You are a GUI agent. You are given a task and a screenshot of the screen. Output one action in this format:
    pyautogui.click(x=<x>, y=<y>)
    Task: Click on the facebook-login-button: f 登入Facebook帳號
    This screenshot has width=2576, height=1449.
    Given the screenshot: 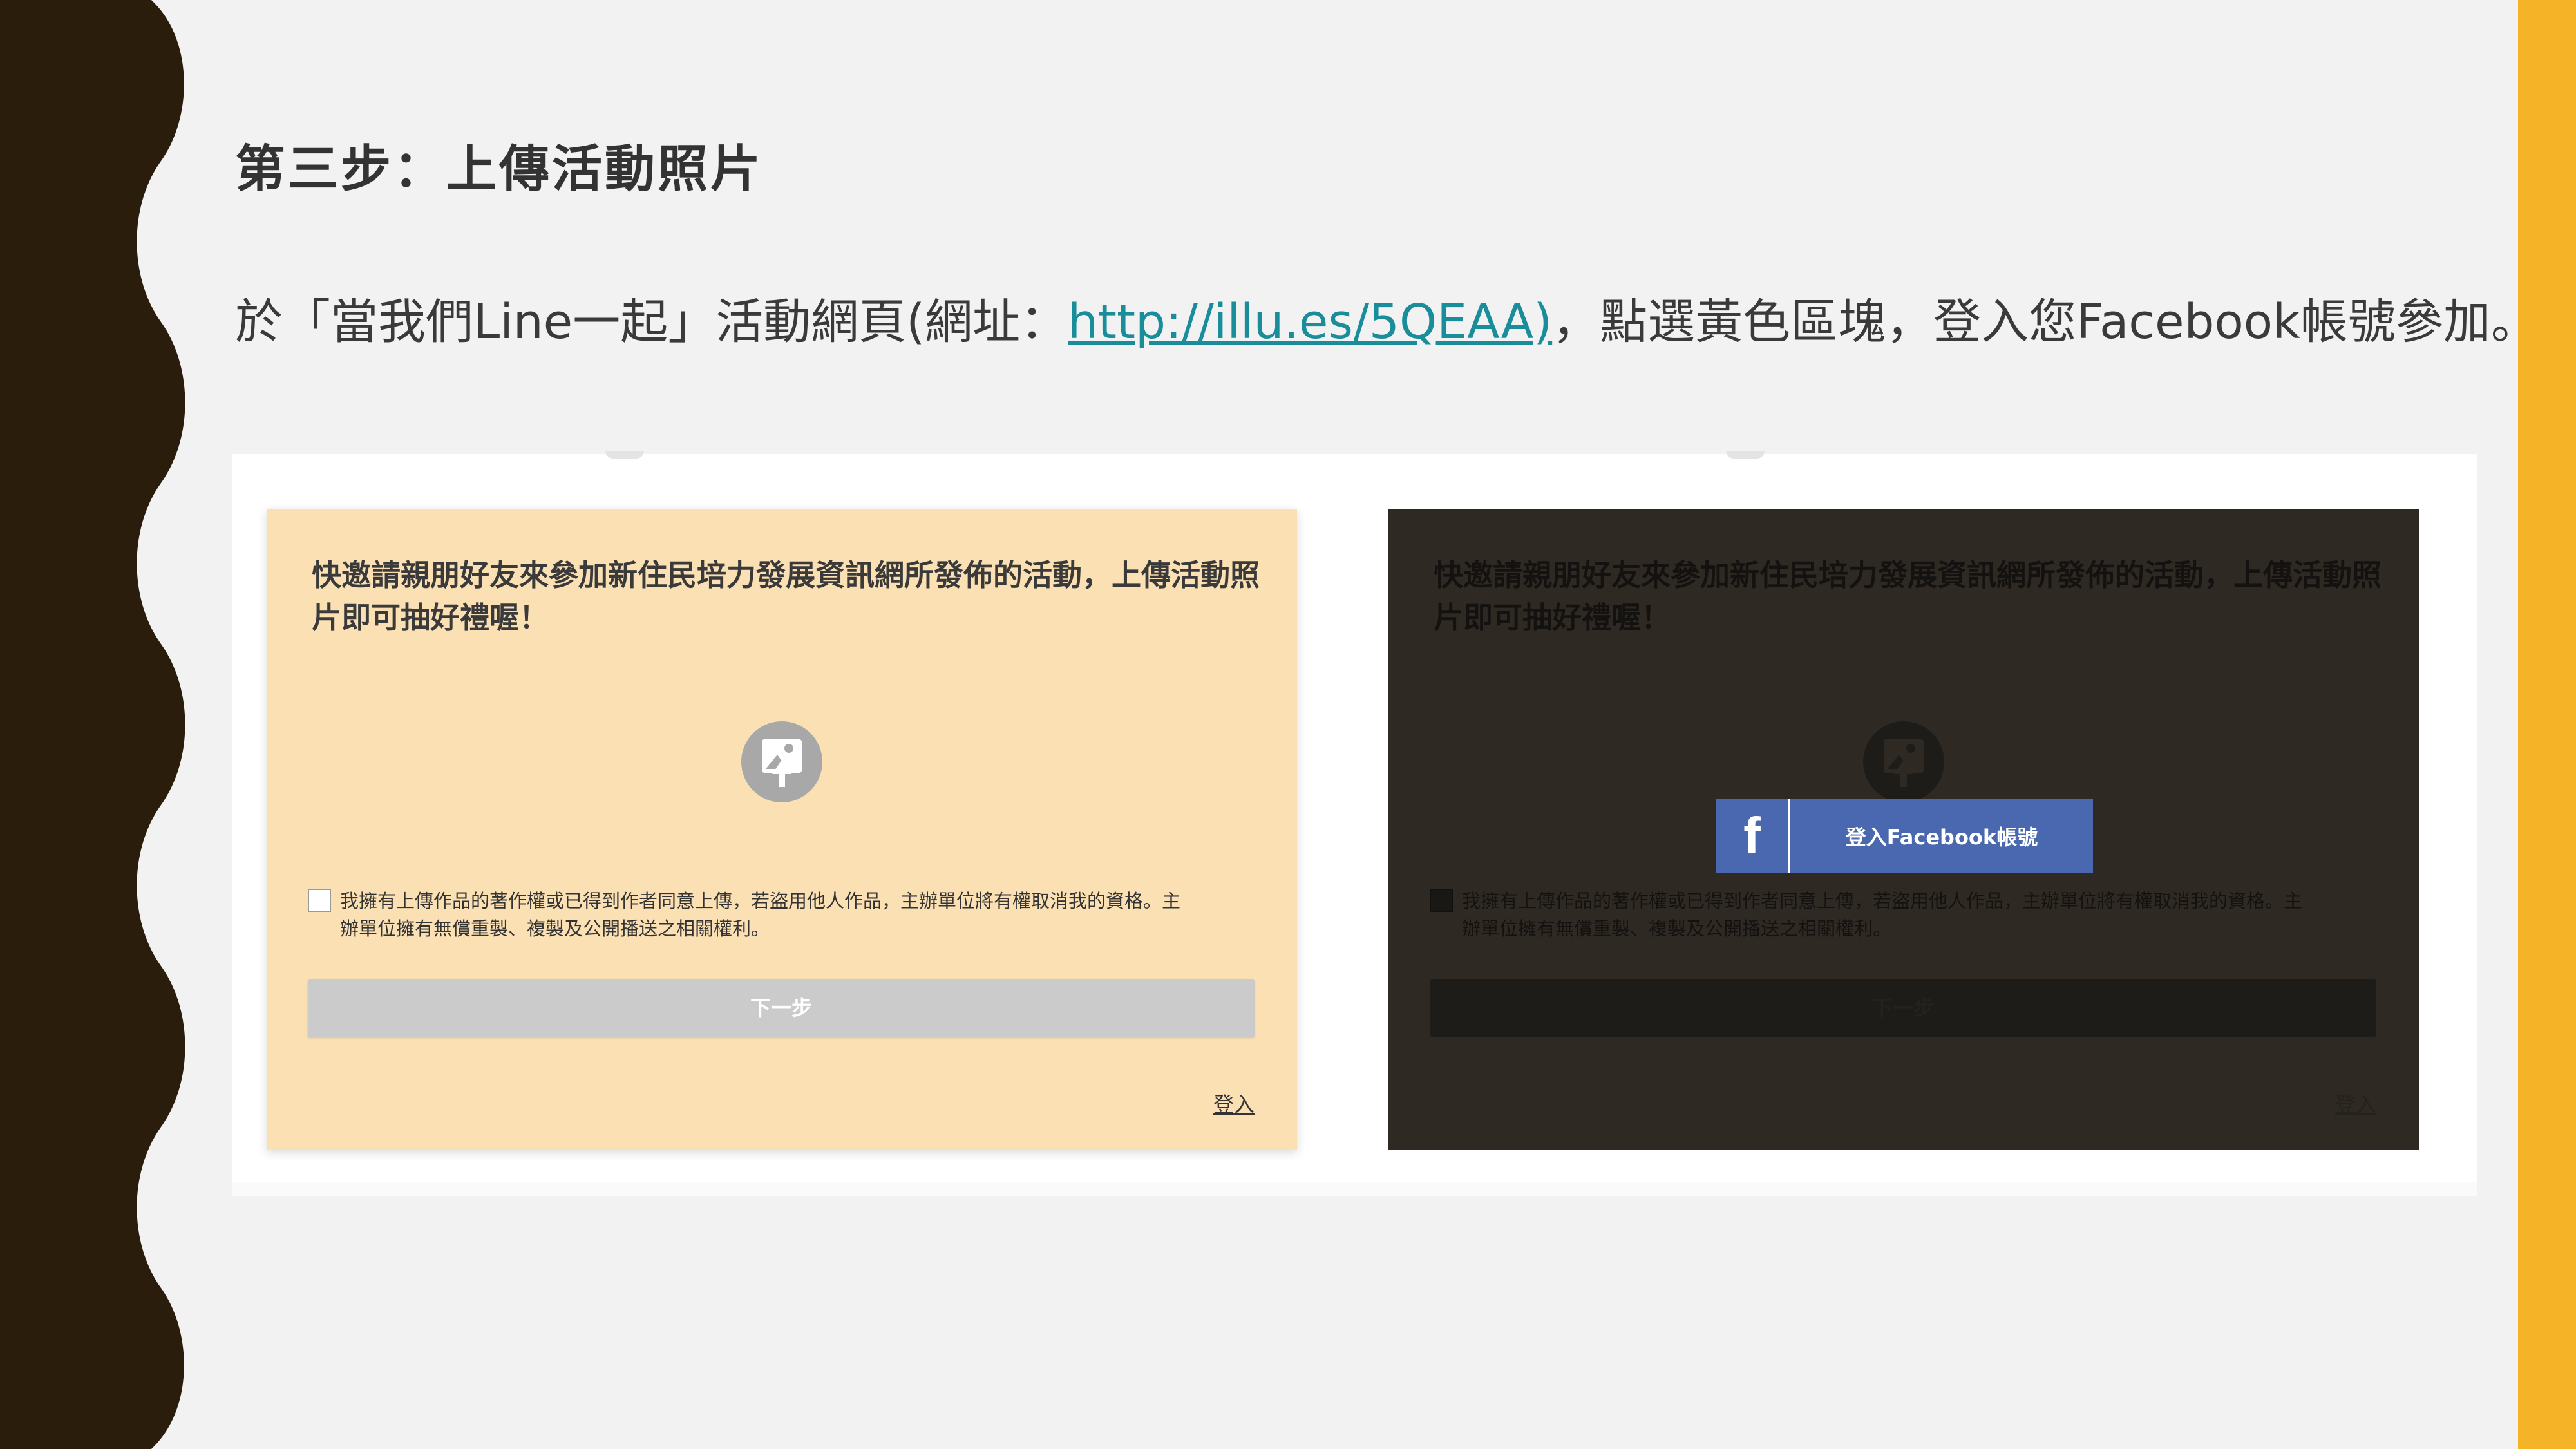 What is the action you would take?
    pyautogui.click(x=1905, y=836)
    